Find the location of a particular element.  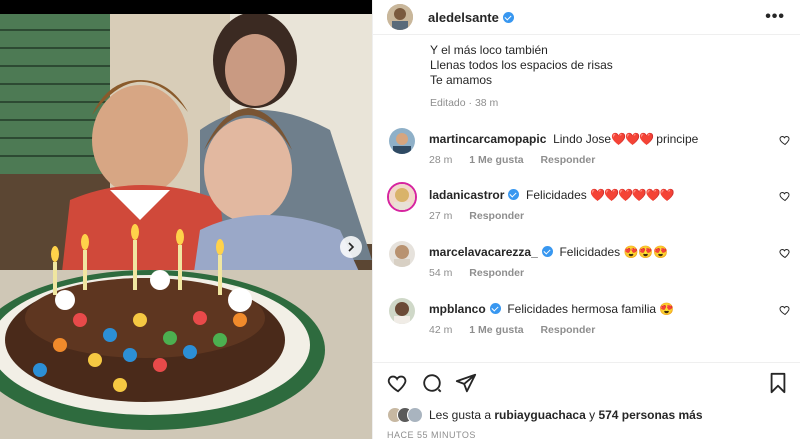

comment-username: martincarcamopapic is located at coordinates (487, 139).